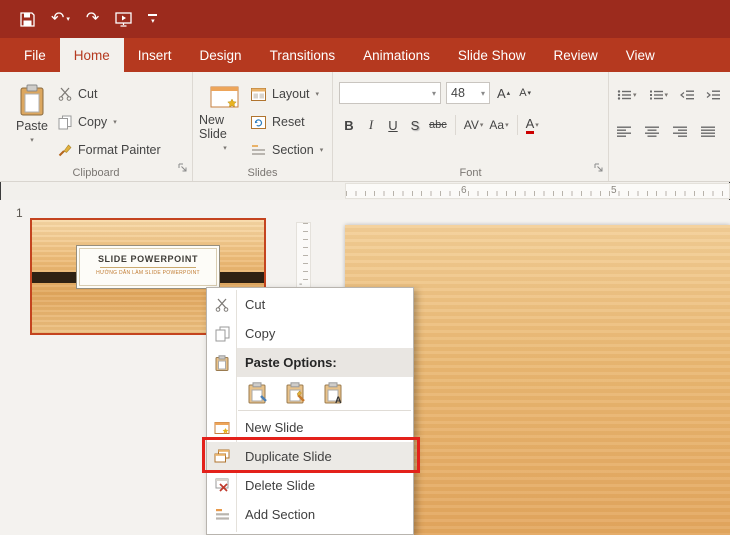 The image size is (730, 535). Describe the element at coordinates (310, 485) in the screenshot. I see `context-menu-item-delete-slide: Delete Slide` at that location.